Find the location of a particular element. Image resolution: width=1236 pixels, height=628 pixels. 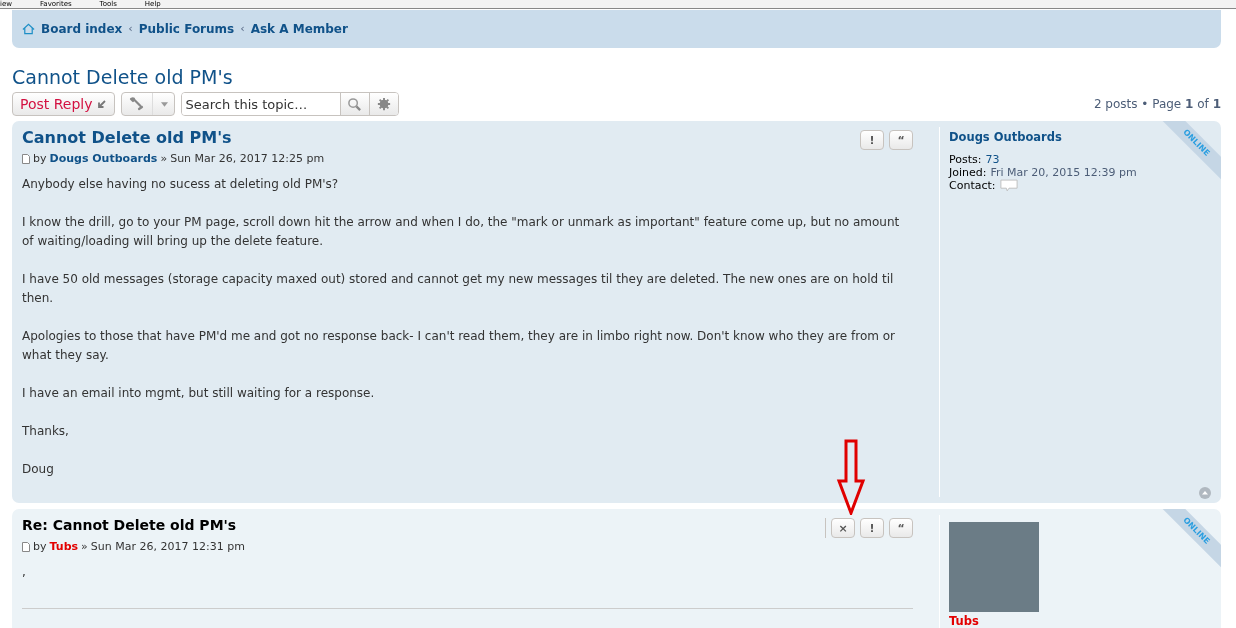

profile-name-link: Dougs Outboards is located at coordinates (1005, 137).